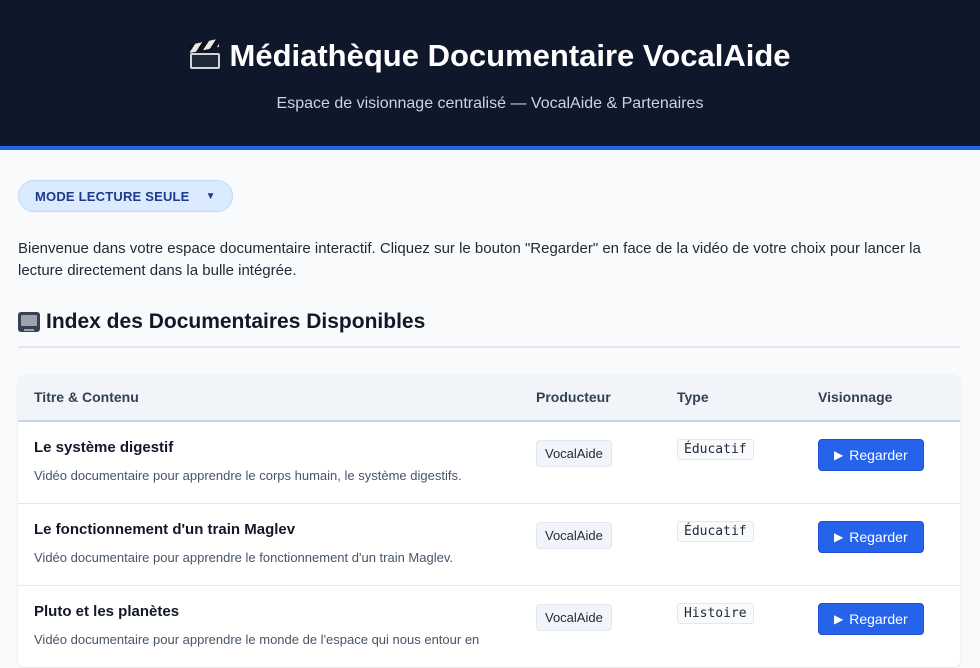 The image size is (980, 668). What do you see at coordinates (86, 397) in the screenshot?
I see `column-header-title: Titre & Contenu` at bounding box center [86, 397].